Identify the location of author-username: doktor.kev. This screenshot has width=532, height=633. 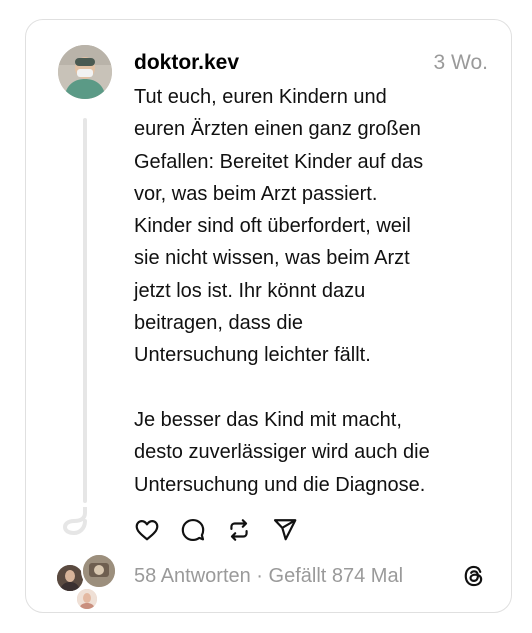
(186, 63).